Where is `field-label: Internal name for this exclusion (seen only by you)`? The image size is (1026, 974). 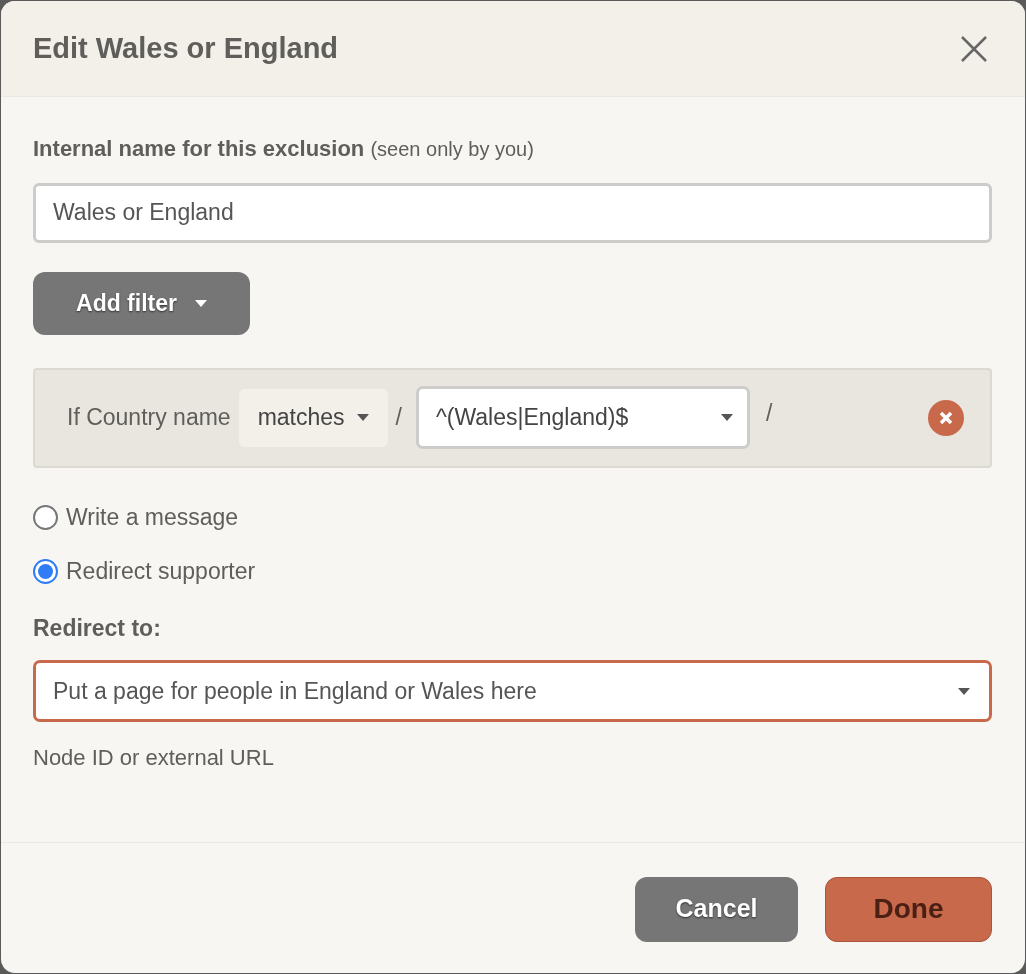
field-label: Internal name for this exclusion (seen only by you) is located at coordinates (284, 149).